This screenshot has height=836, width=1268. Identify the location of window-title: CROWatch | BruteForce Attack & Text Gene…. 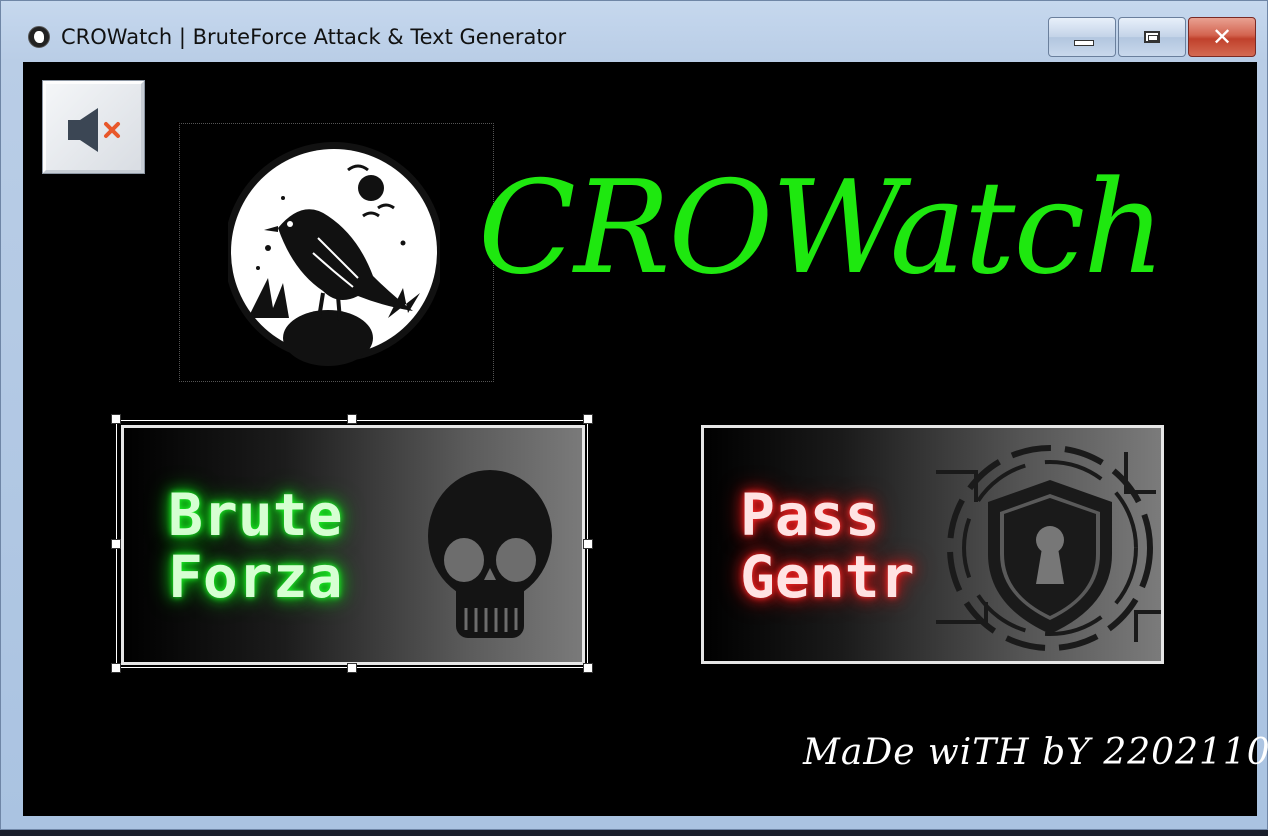
(314, 37).